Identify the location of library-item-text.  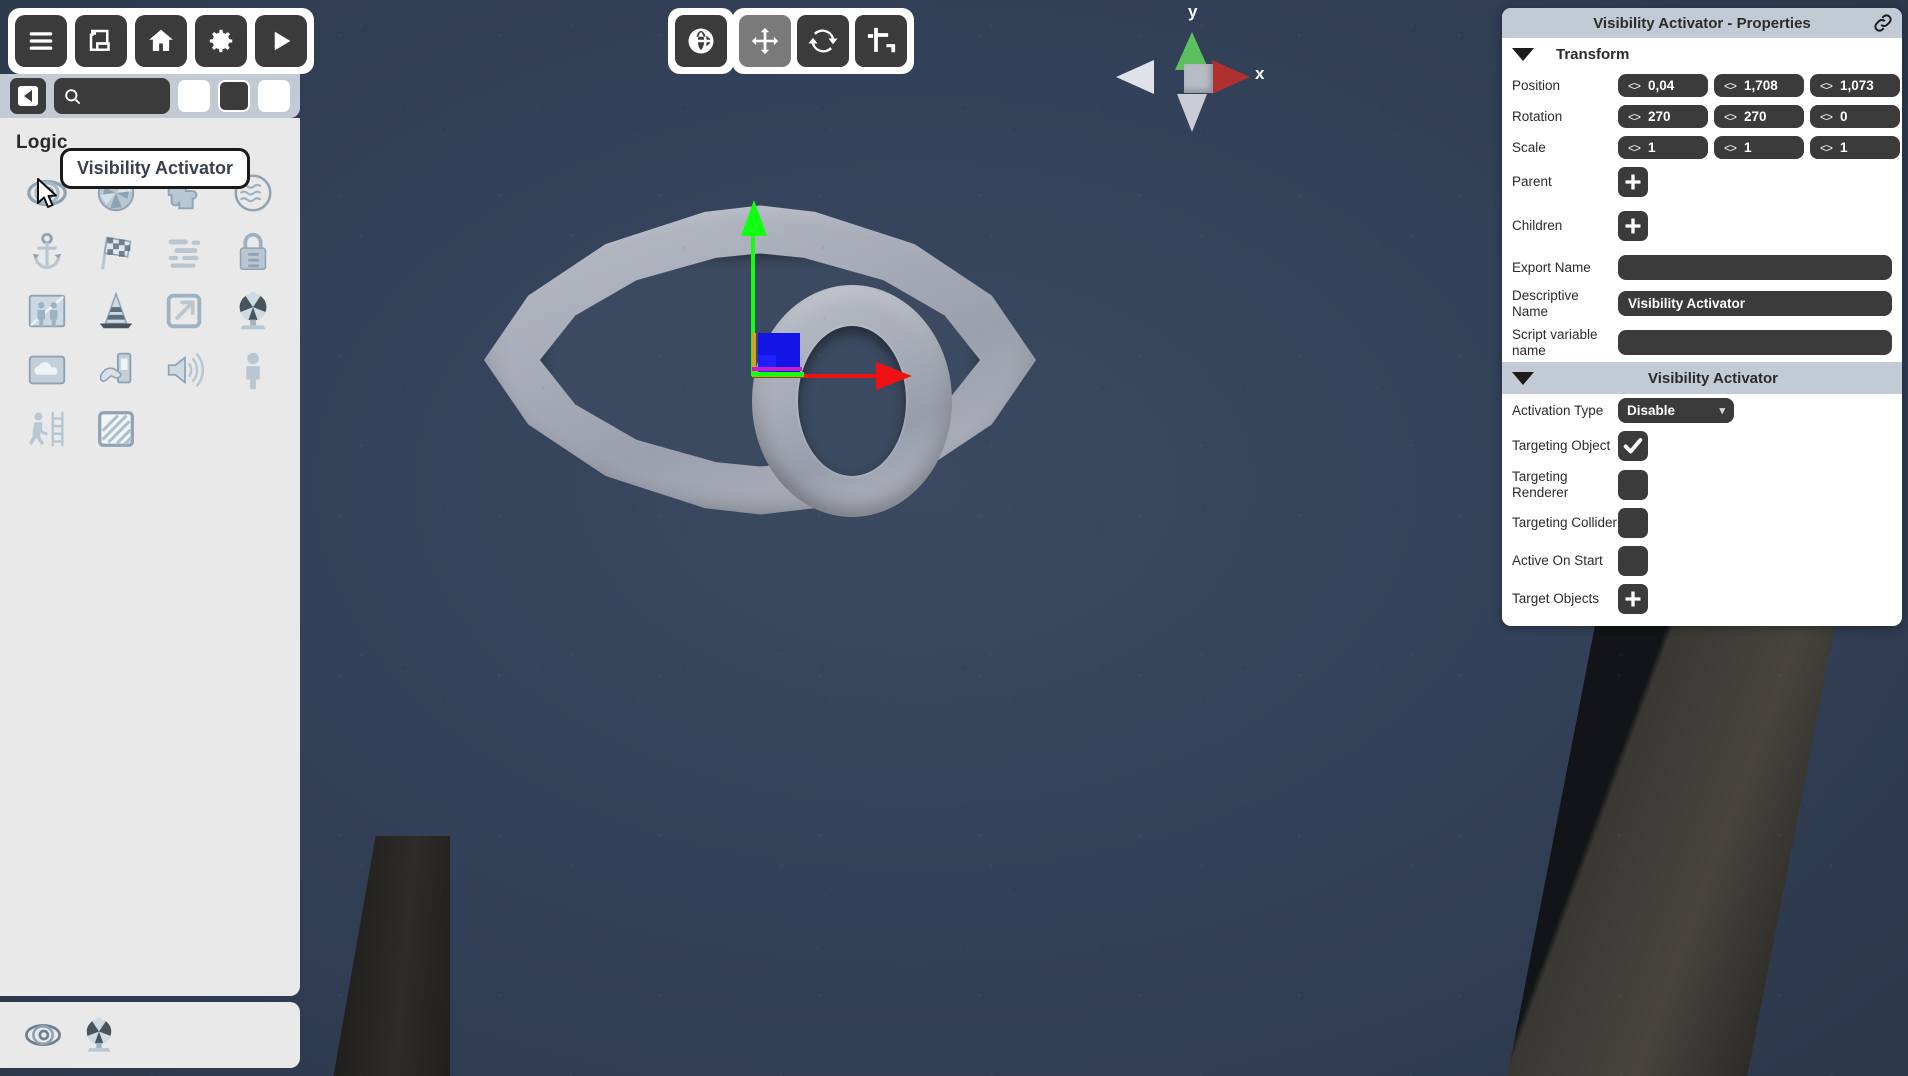
(184, 251).